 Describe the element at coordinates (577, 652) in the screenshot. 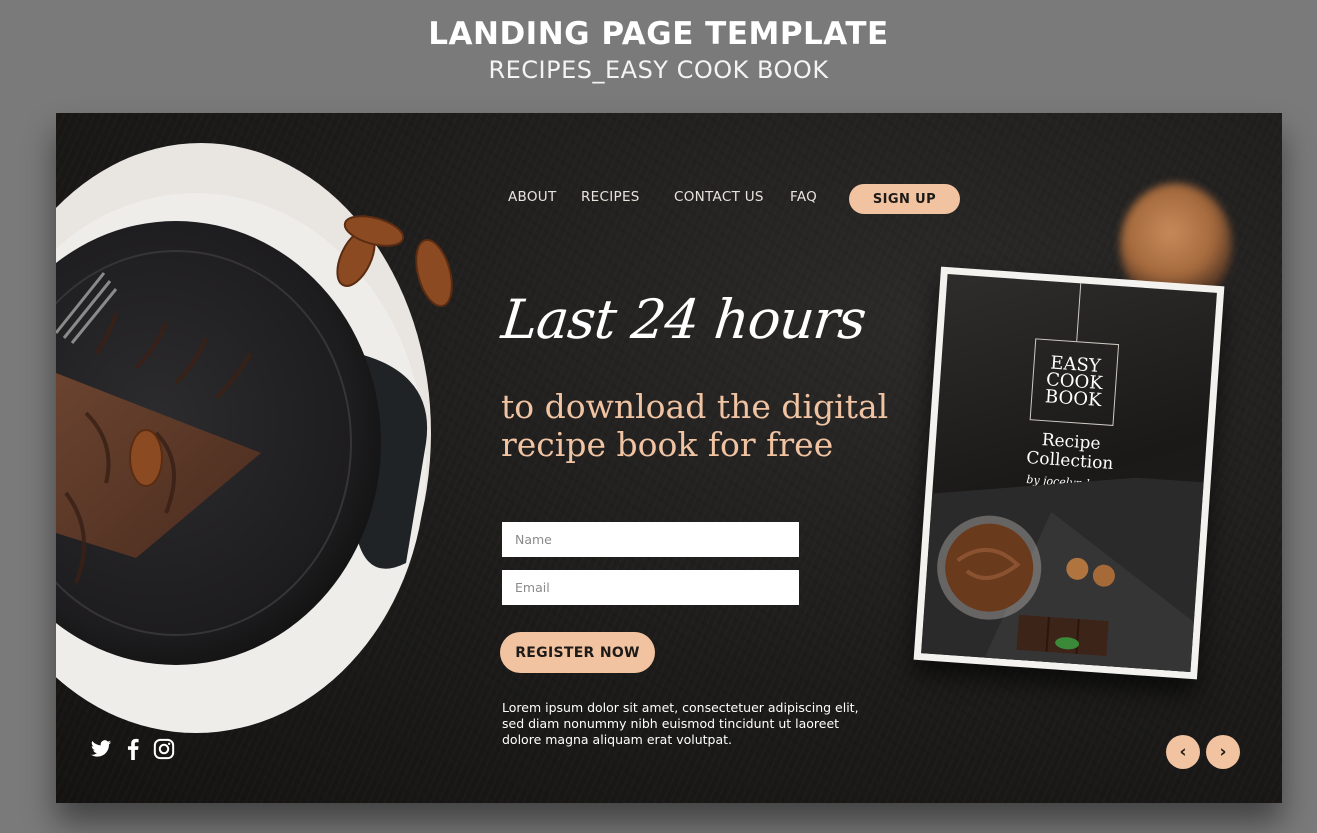

I see `register-now-button: REGISTER NOW` at that location.